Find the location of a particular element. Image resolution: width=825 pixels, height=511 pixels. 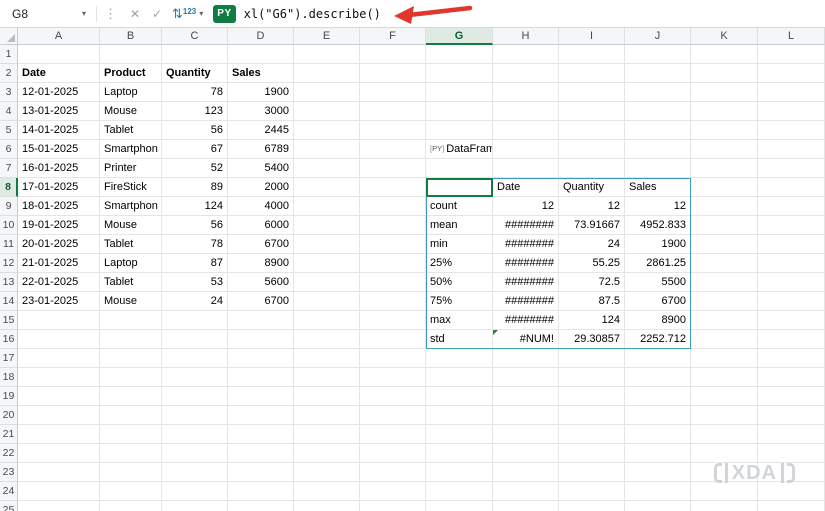

cell-F25 is located at coordinates (393, 506).